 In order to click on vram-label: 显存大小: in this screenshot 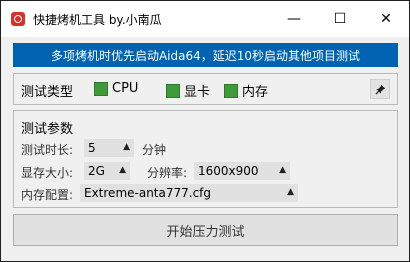, I will do `click(47, 173)`.